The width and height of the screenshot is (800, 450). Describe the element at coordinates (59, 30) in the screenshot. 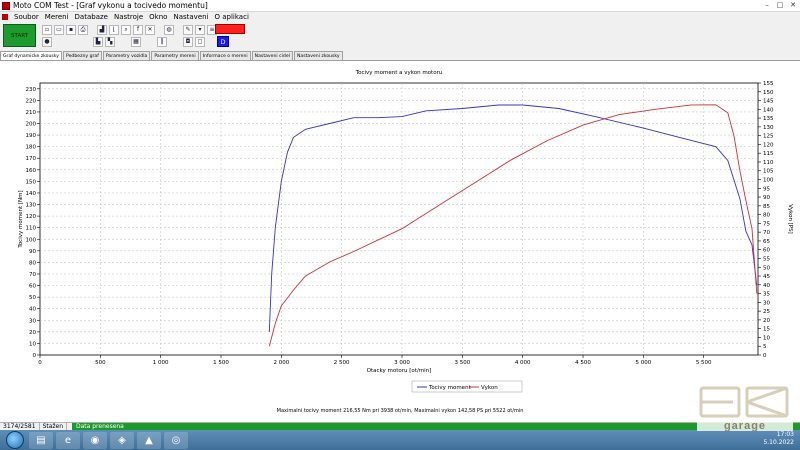

I see `open-file-icon: ▭` at that location.